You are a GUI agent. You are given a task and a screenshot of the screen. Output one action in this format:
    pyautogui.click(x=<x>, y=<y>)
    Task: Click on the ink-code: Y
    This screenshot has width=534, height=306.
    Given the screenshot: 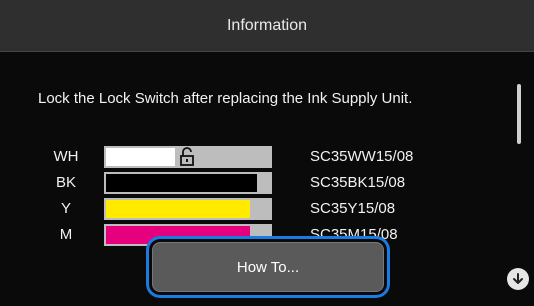 What is the action you would take?
    pyautogui.click(x=65, y=208)
    